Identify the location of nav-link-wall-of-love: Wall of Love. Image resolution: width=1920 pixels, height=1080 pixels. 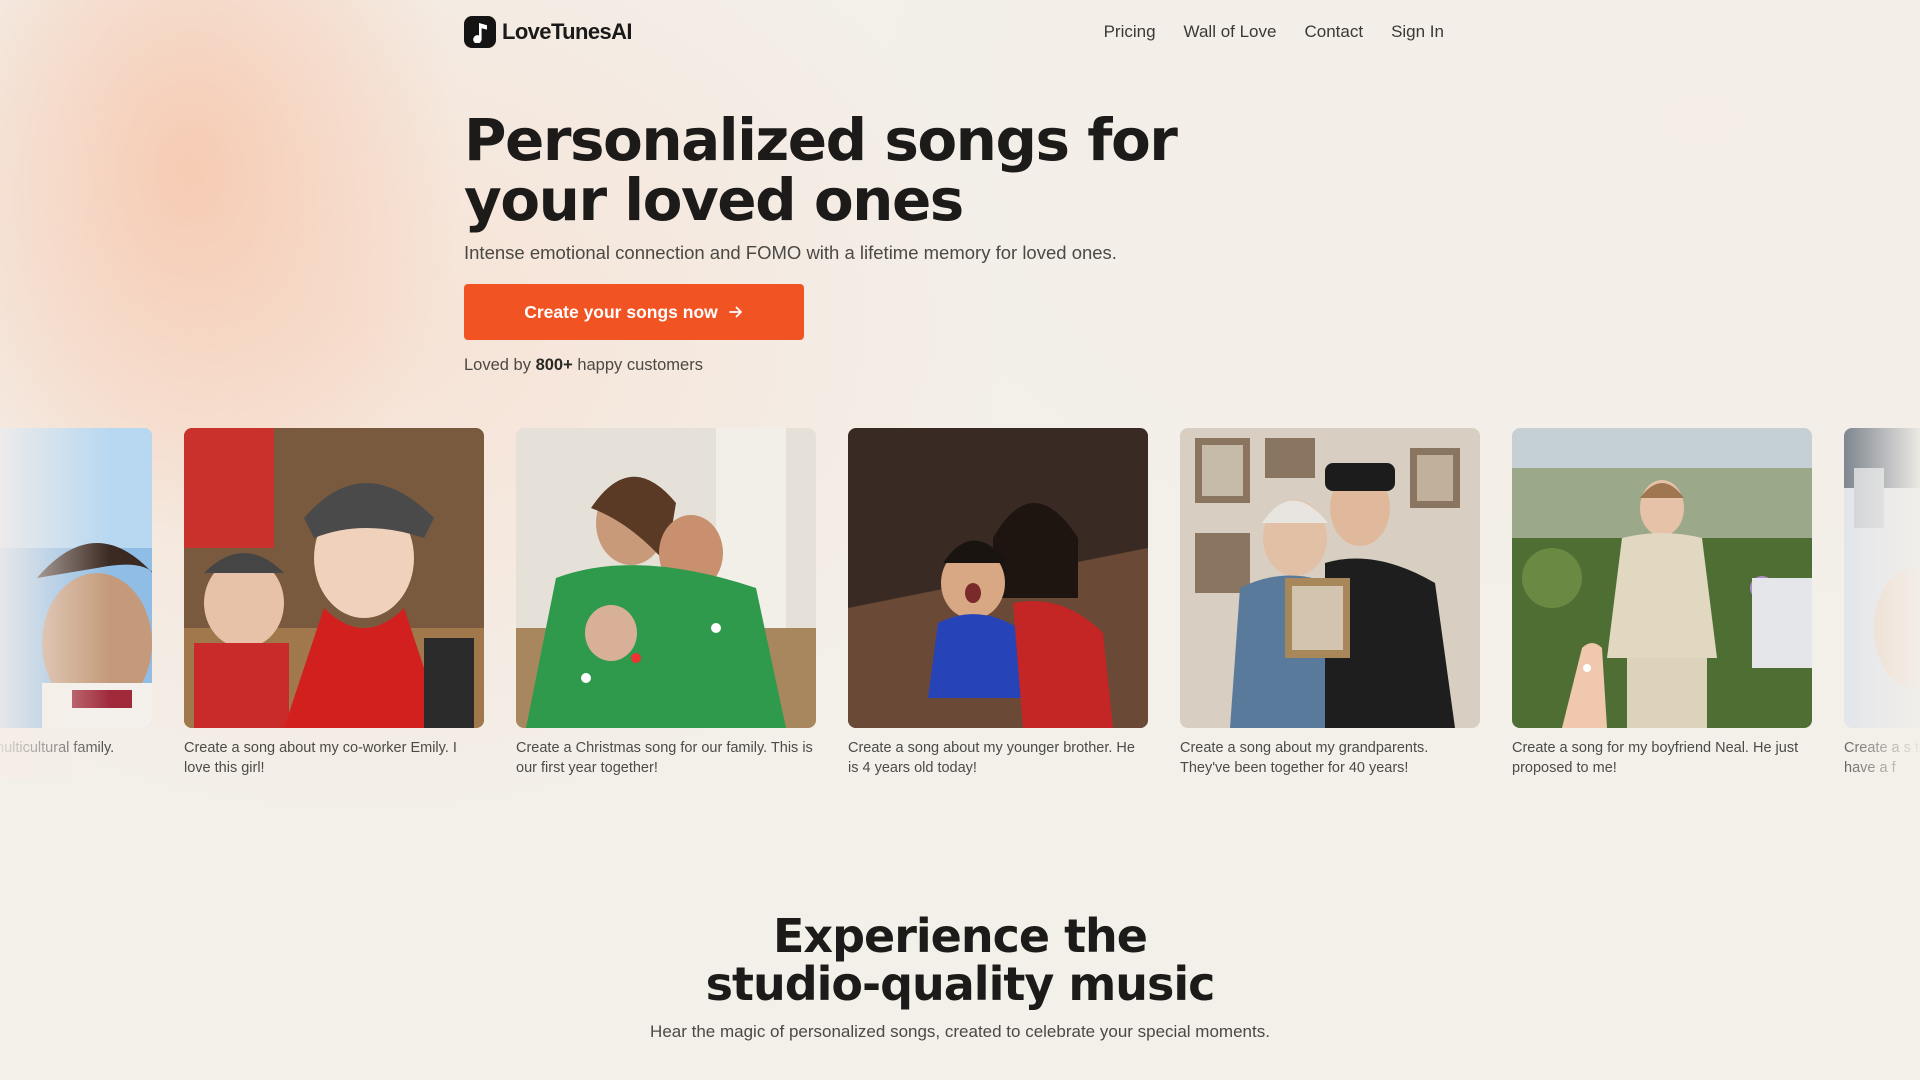
(1230, 32).